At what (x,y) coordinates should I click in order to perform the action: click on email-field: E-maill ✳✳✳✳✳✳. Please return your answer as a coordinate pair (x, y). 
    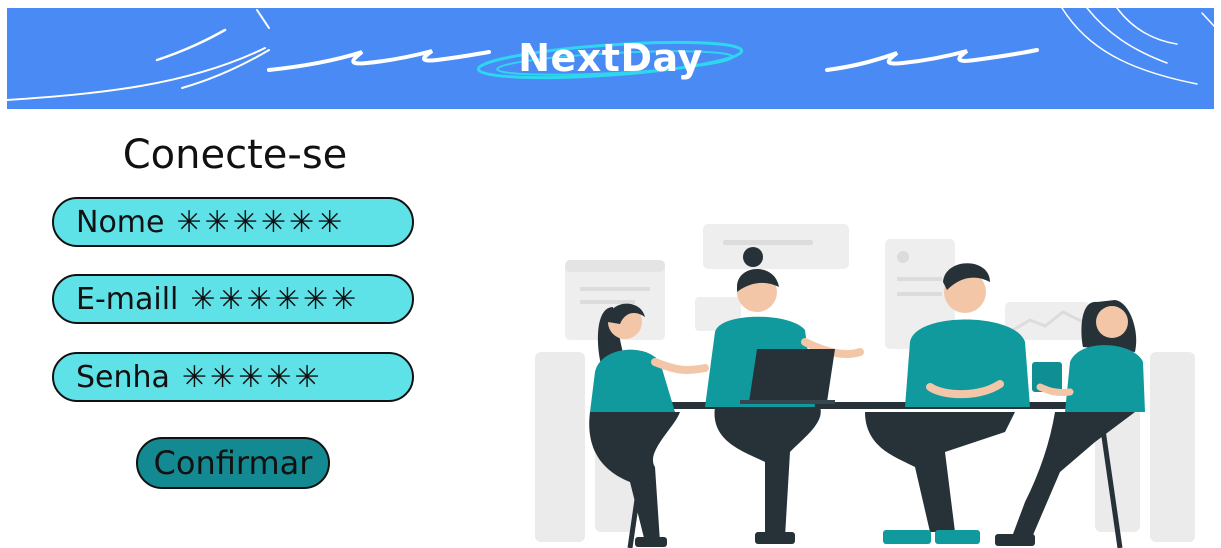
    Looking at the image, I should click on (233, 299).